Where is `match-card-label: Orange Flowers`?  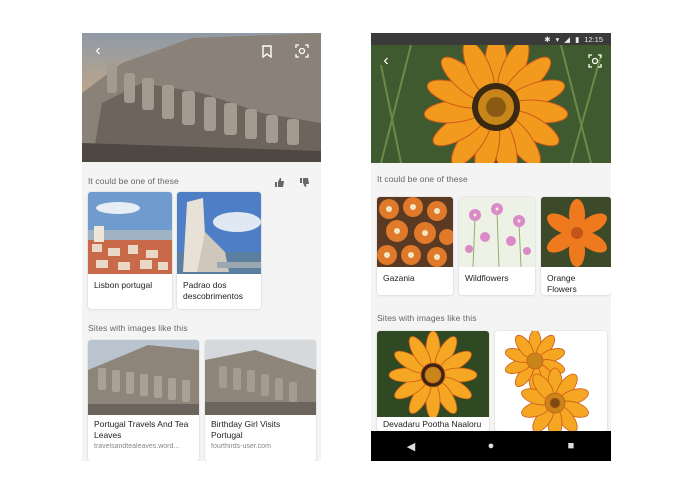 match-card-label: Orange Flowers is located at coordinates (562, 283).